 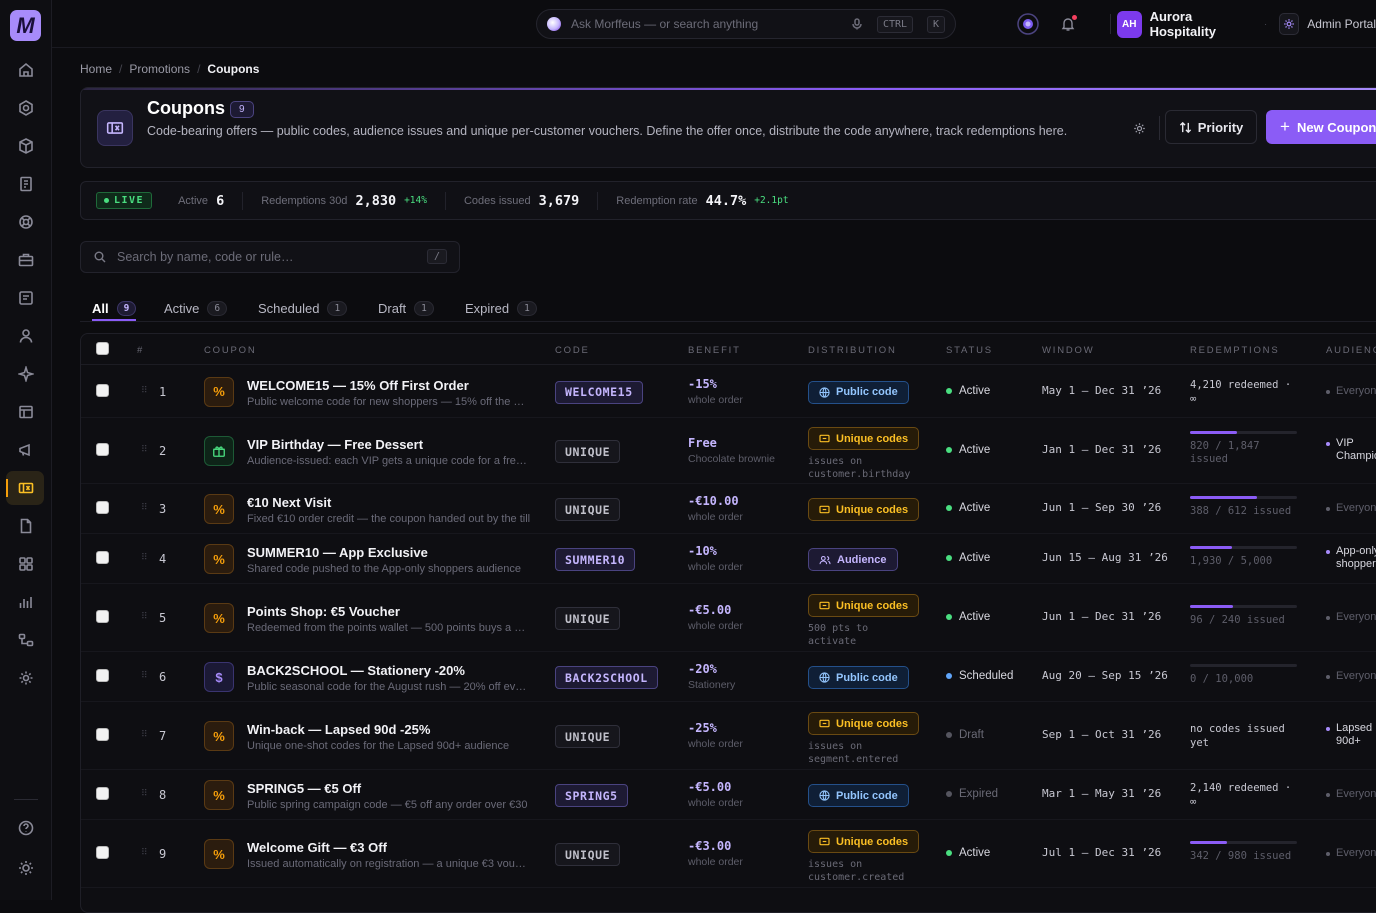 I want to click on select-all-checkbox, so click(x=102, y=348).